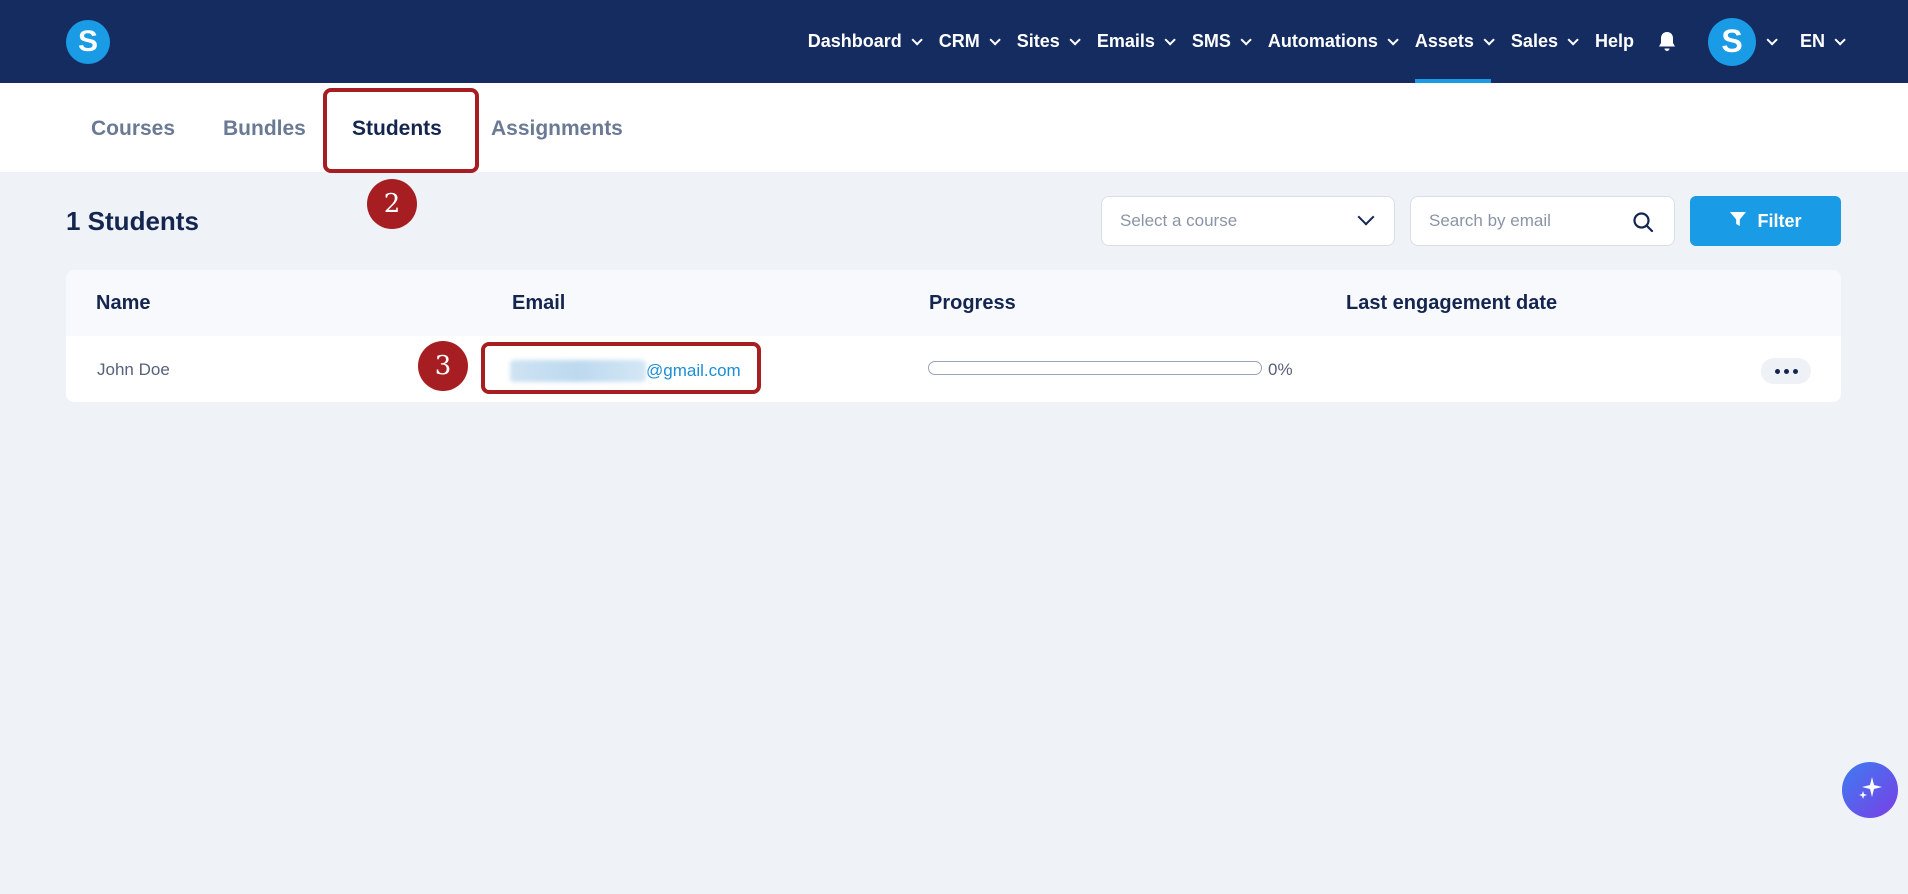 Image resolution: width=1908 pixels, height=894 pixels. Describe the element at coordinates (970, 41) in the screenshot. I see `nav-item-crm: CRM` at that location.